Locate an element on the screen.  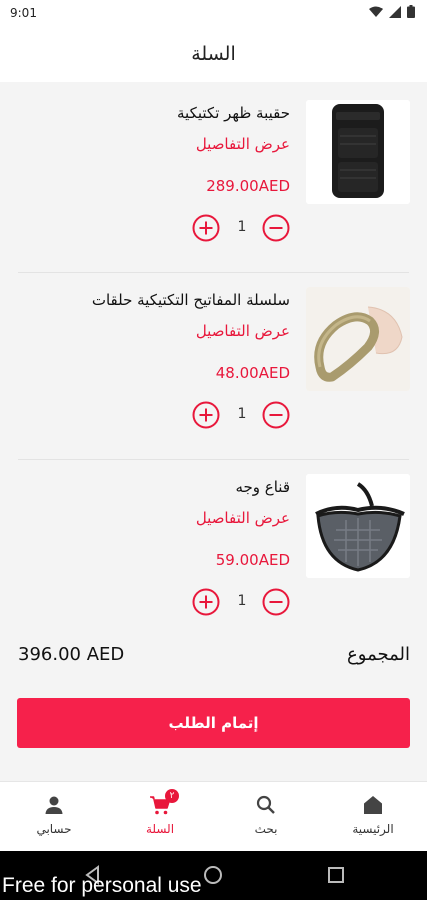
battery-icon is located at coordinates (411, 11).